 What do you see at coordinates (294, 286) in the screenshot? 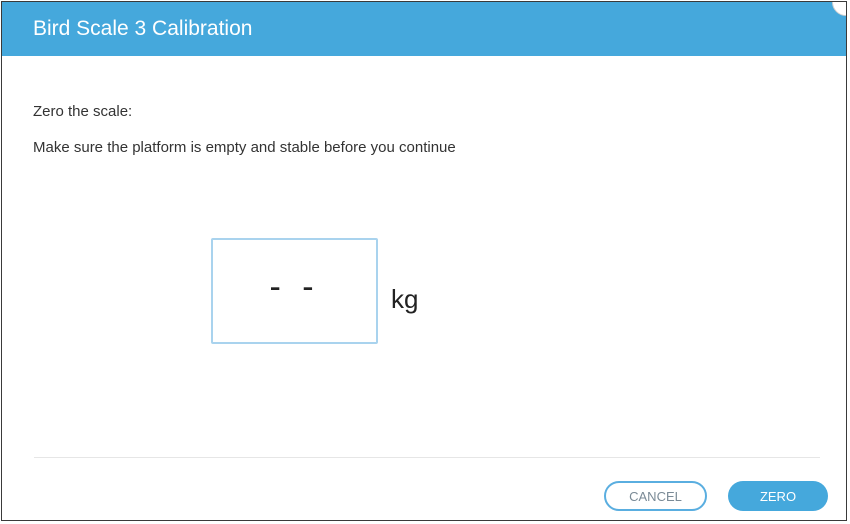
I see `weight-value: - -` at bounding box center [294, 286].